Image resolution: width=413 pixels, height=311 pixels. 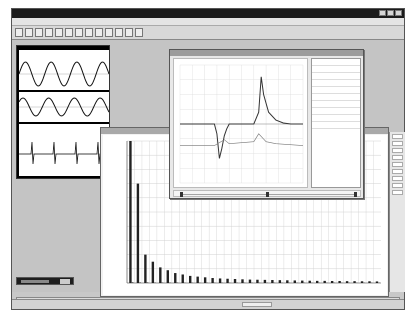 I want to click on scope-cursor-bar, so click(x=267, y=193).